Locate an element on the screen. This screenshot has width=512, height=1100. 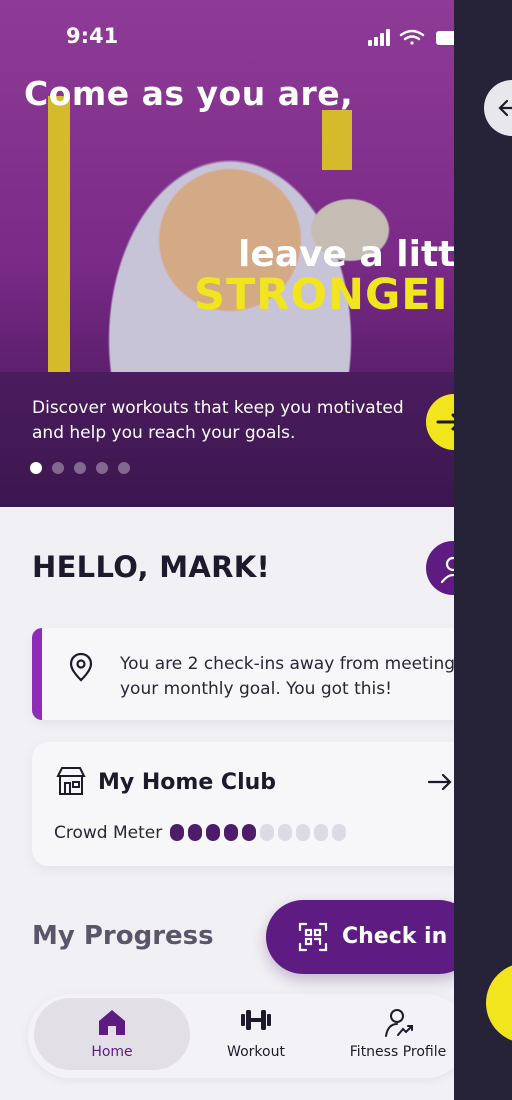
status-icons is located at coordinates (411, 37).